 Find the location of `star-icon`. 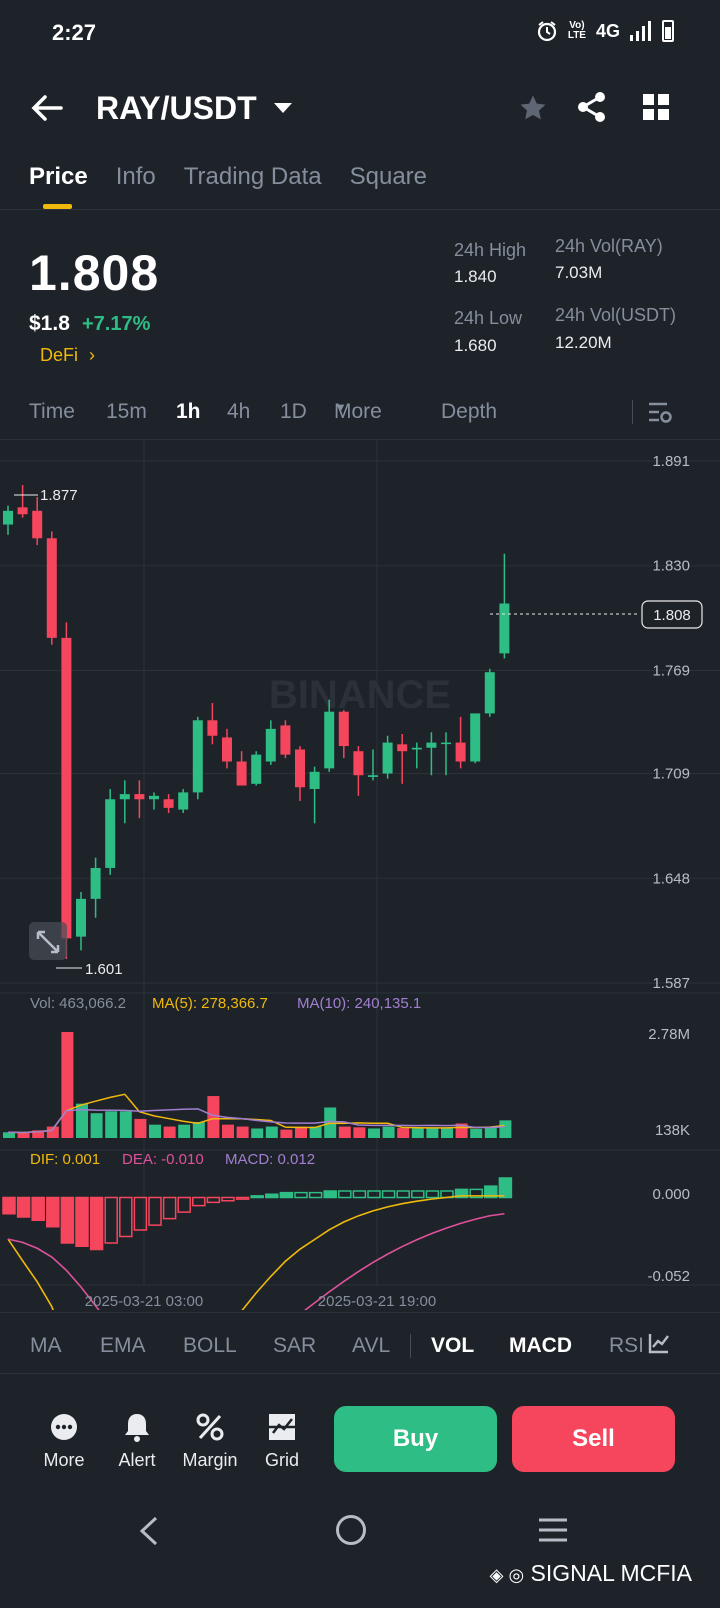

star-icon is located at coordinates (533, 108).